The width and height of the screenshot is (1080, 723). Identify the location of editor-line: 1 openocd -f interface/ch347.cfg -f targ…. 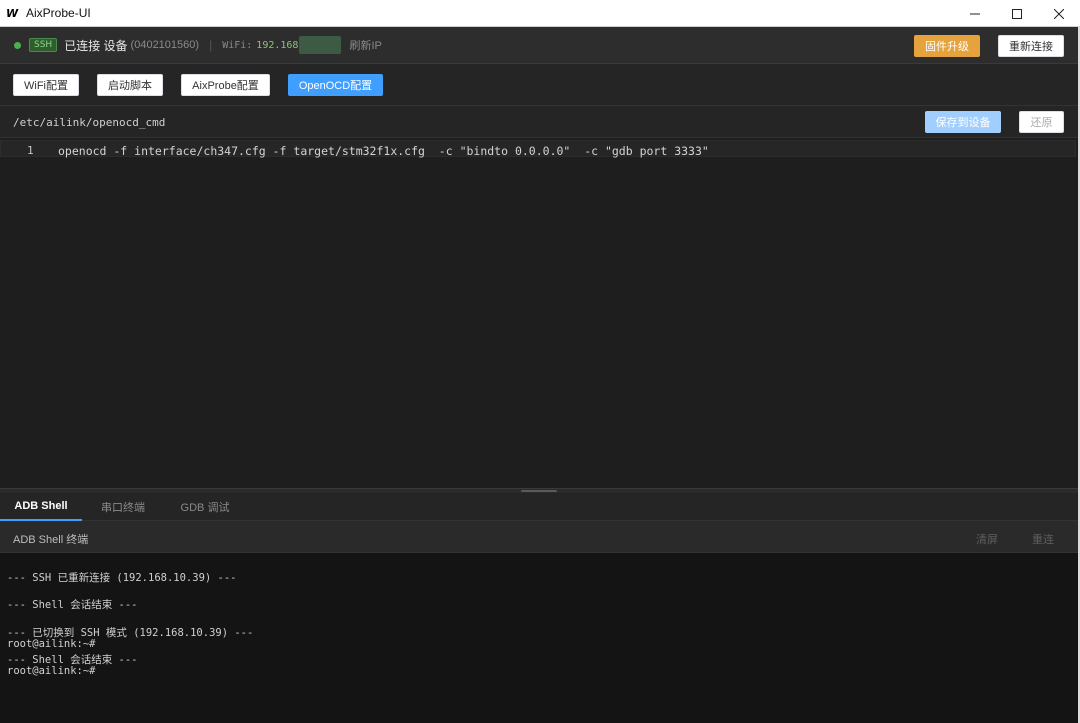
(538, 149).